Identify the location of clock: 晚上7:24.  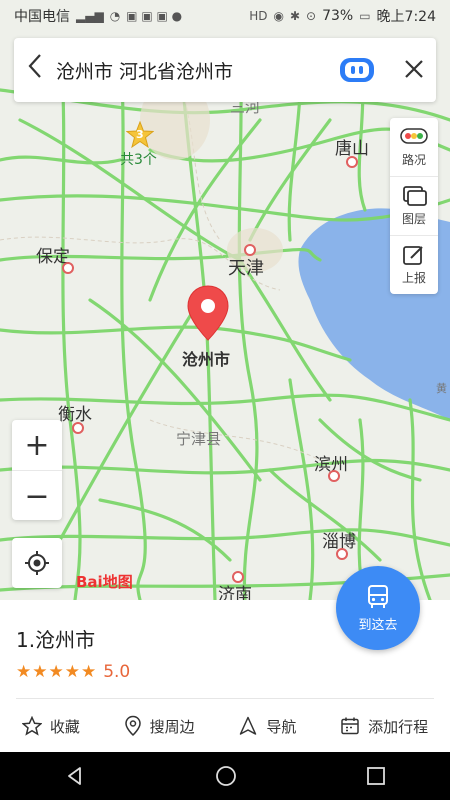
(406, 17).